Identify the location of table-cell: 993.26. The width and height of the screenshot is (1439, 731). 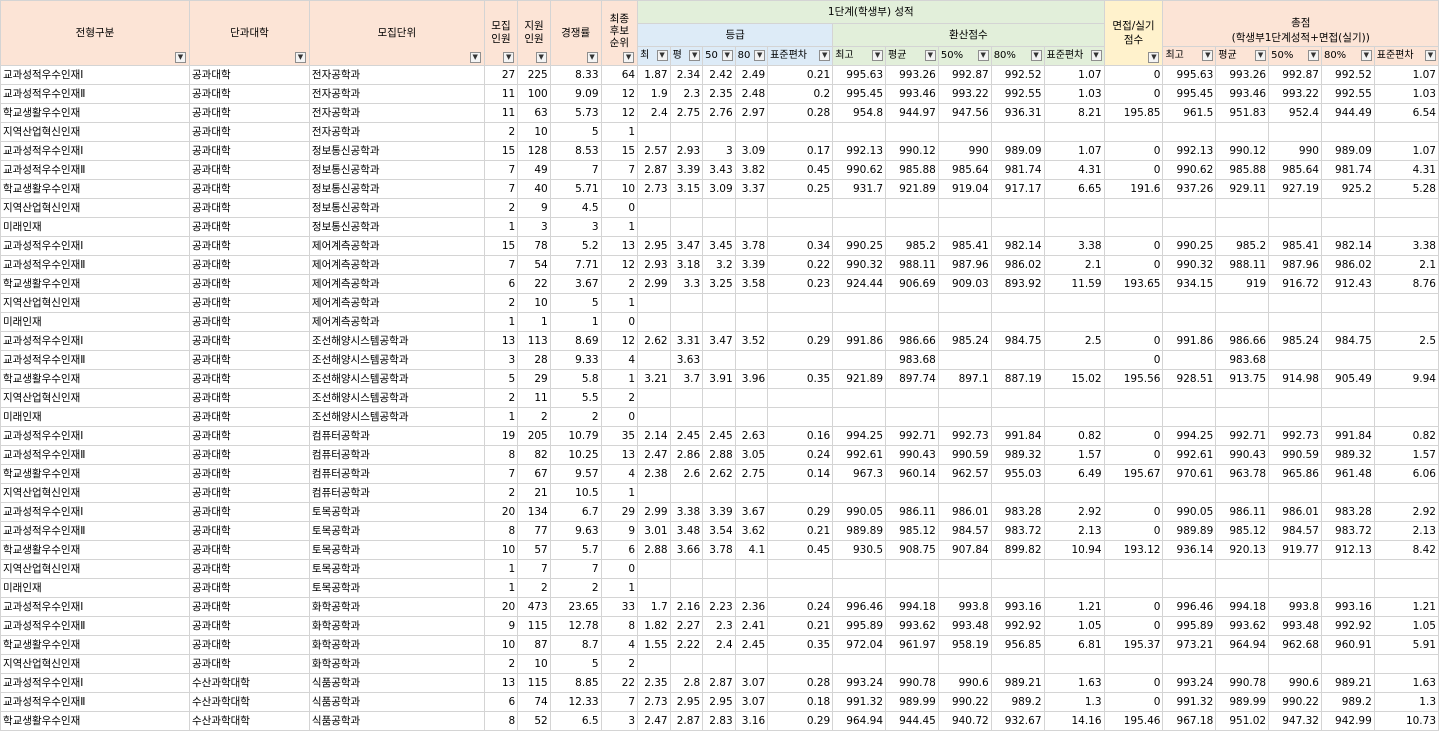
(1242, 75).